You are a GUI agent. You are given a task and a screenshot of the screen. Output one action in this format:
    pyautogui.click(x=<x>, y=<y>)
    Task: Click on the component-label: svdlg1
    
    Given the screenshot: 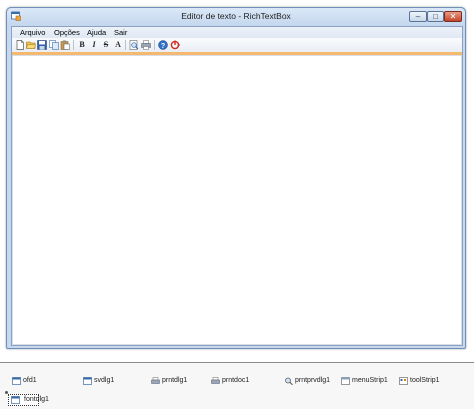 What is the action you would take?
    pyautogui.click(x=104, y=380)
    